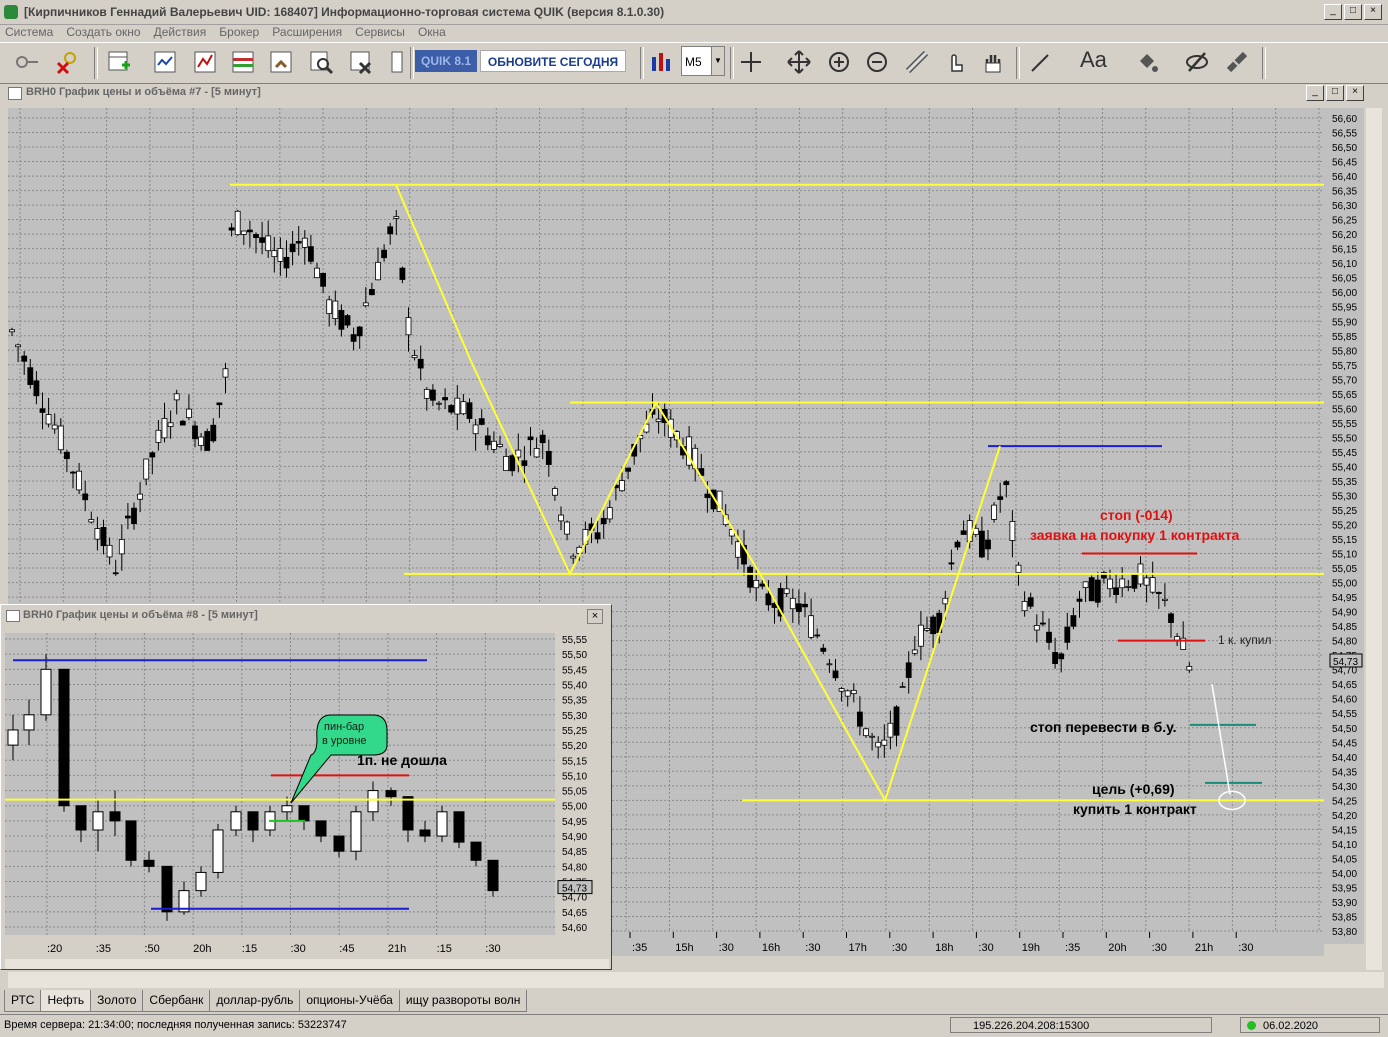  Describe the element at coordinates (574, 640) in the screenshot. I see `price-tick-label: 55,55` at that location.